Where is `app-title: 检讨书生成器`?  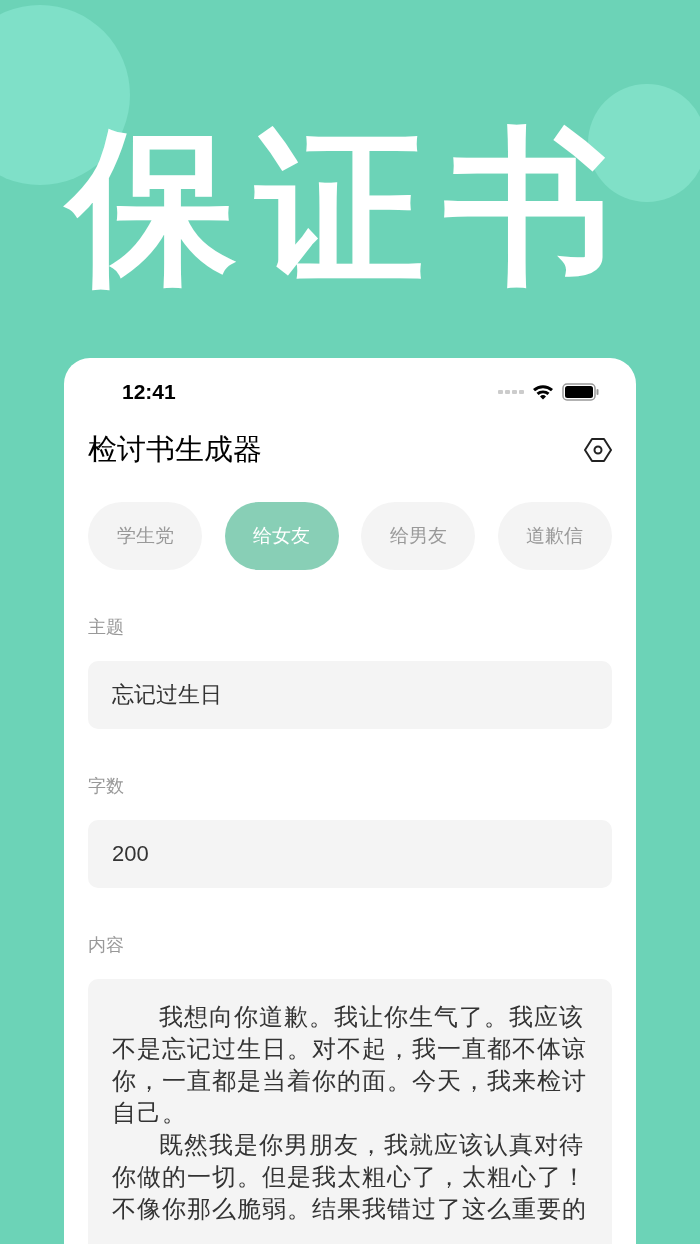 app-title: 检讨书生成器 is located at coordinates (175, 450).